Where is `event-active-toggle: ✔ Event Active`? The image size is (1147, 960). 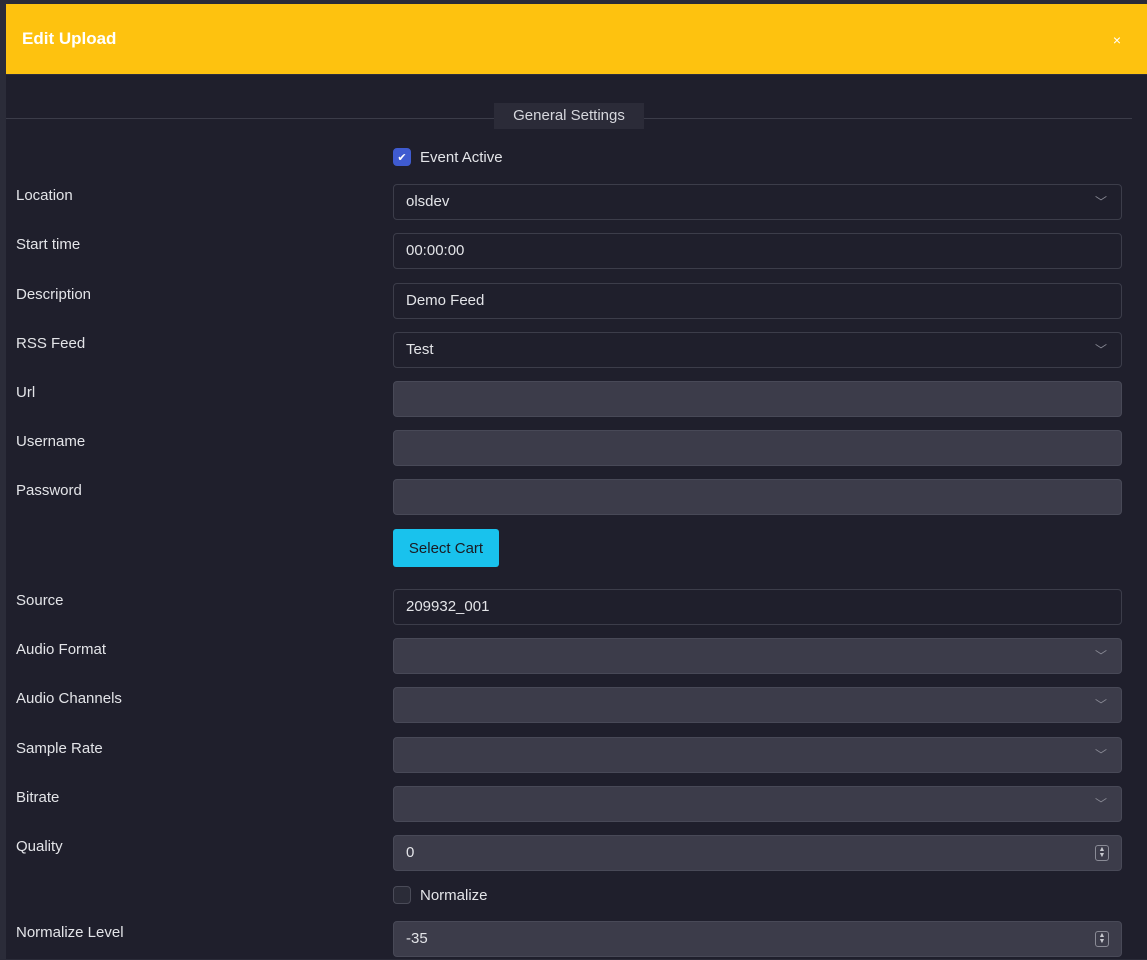
event-active-toggle: ✔ Event Active is located at coordinates (448, 157).